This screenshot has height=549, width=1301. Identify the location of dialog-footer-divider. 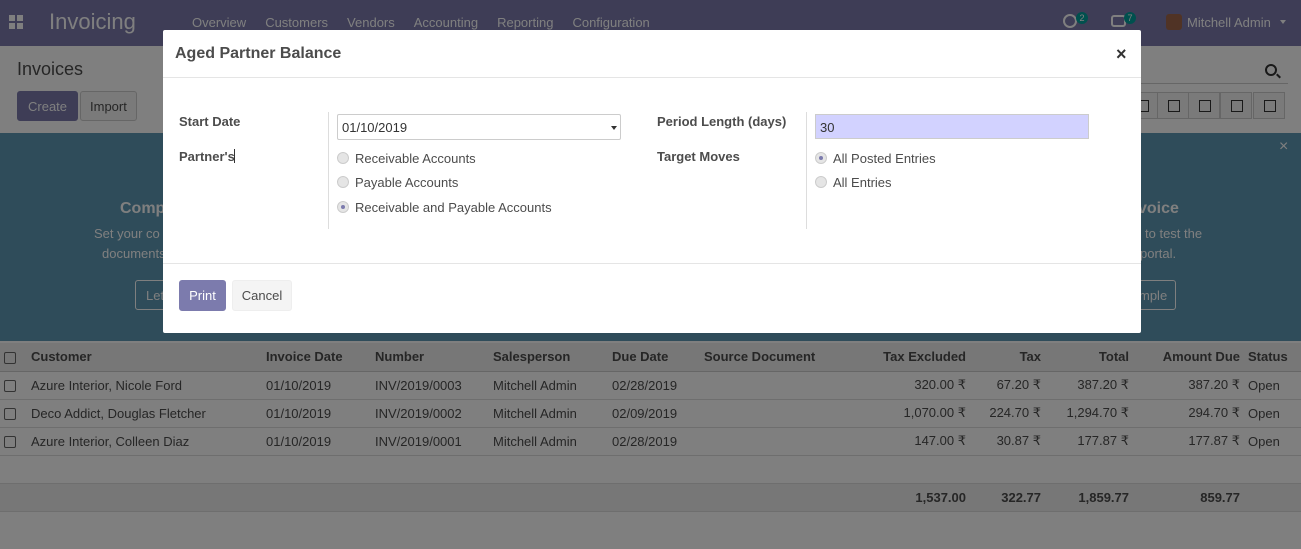
(652, 263).